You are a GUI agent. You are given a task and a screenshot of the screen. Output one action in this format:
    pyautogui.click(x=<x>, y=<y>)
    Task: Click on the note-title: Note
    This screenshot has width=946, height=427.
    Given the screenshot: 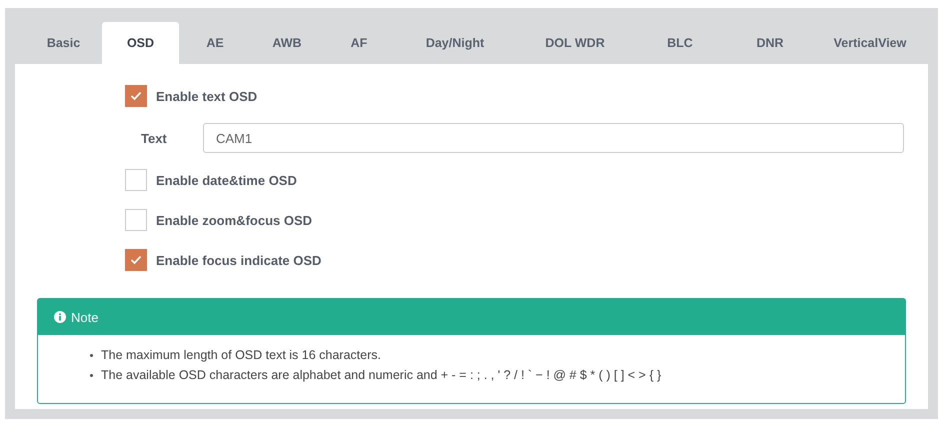 What is the action you would take?
    pyautogui.click(x=84, y=317)
    